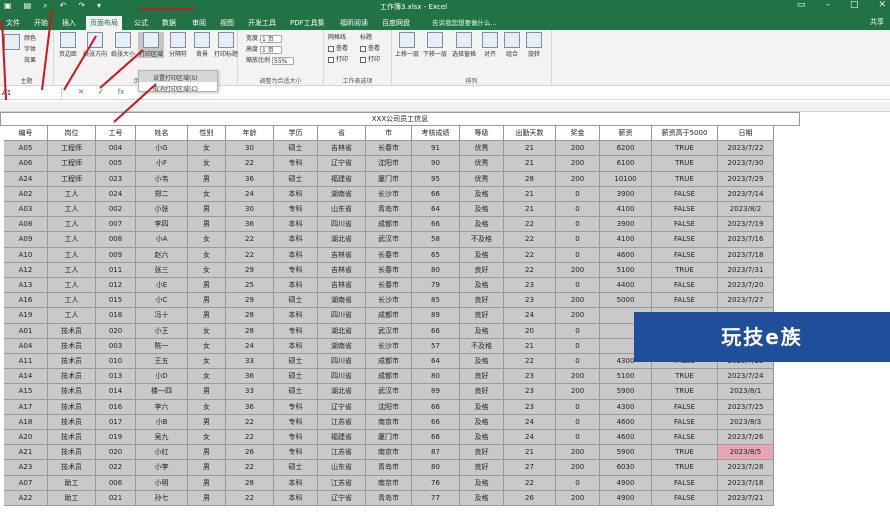 The height and width of the screenshot is (523, 890). What do you see at coordinates (436, 179) in the screenshot?
I see `table-cell: 95` at bounding box center [436, 179].